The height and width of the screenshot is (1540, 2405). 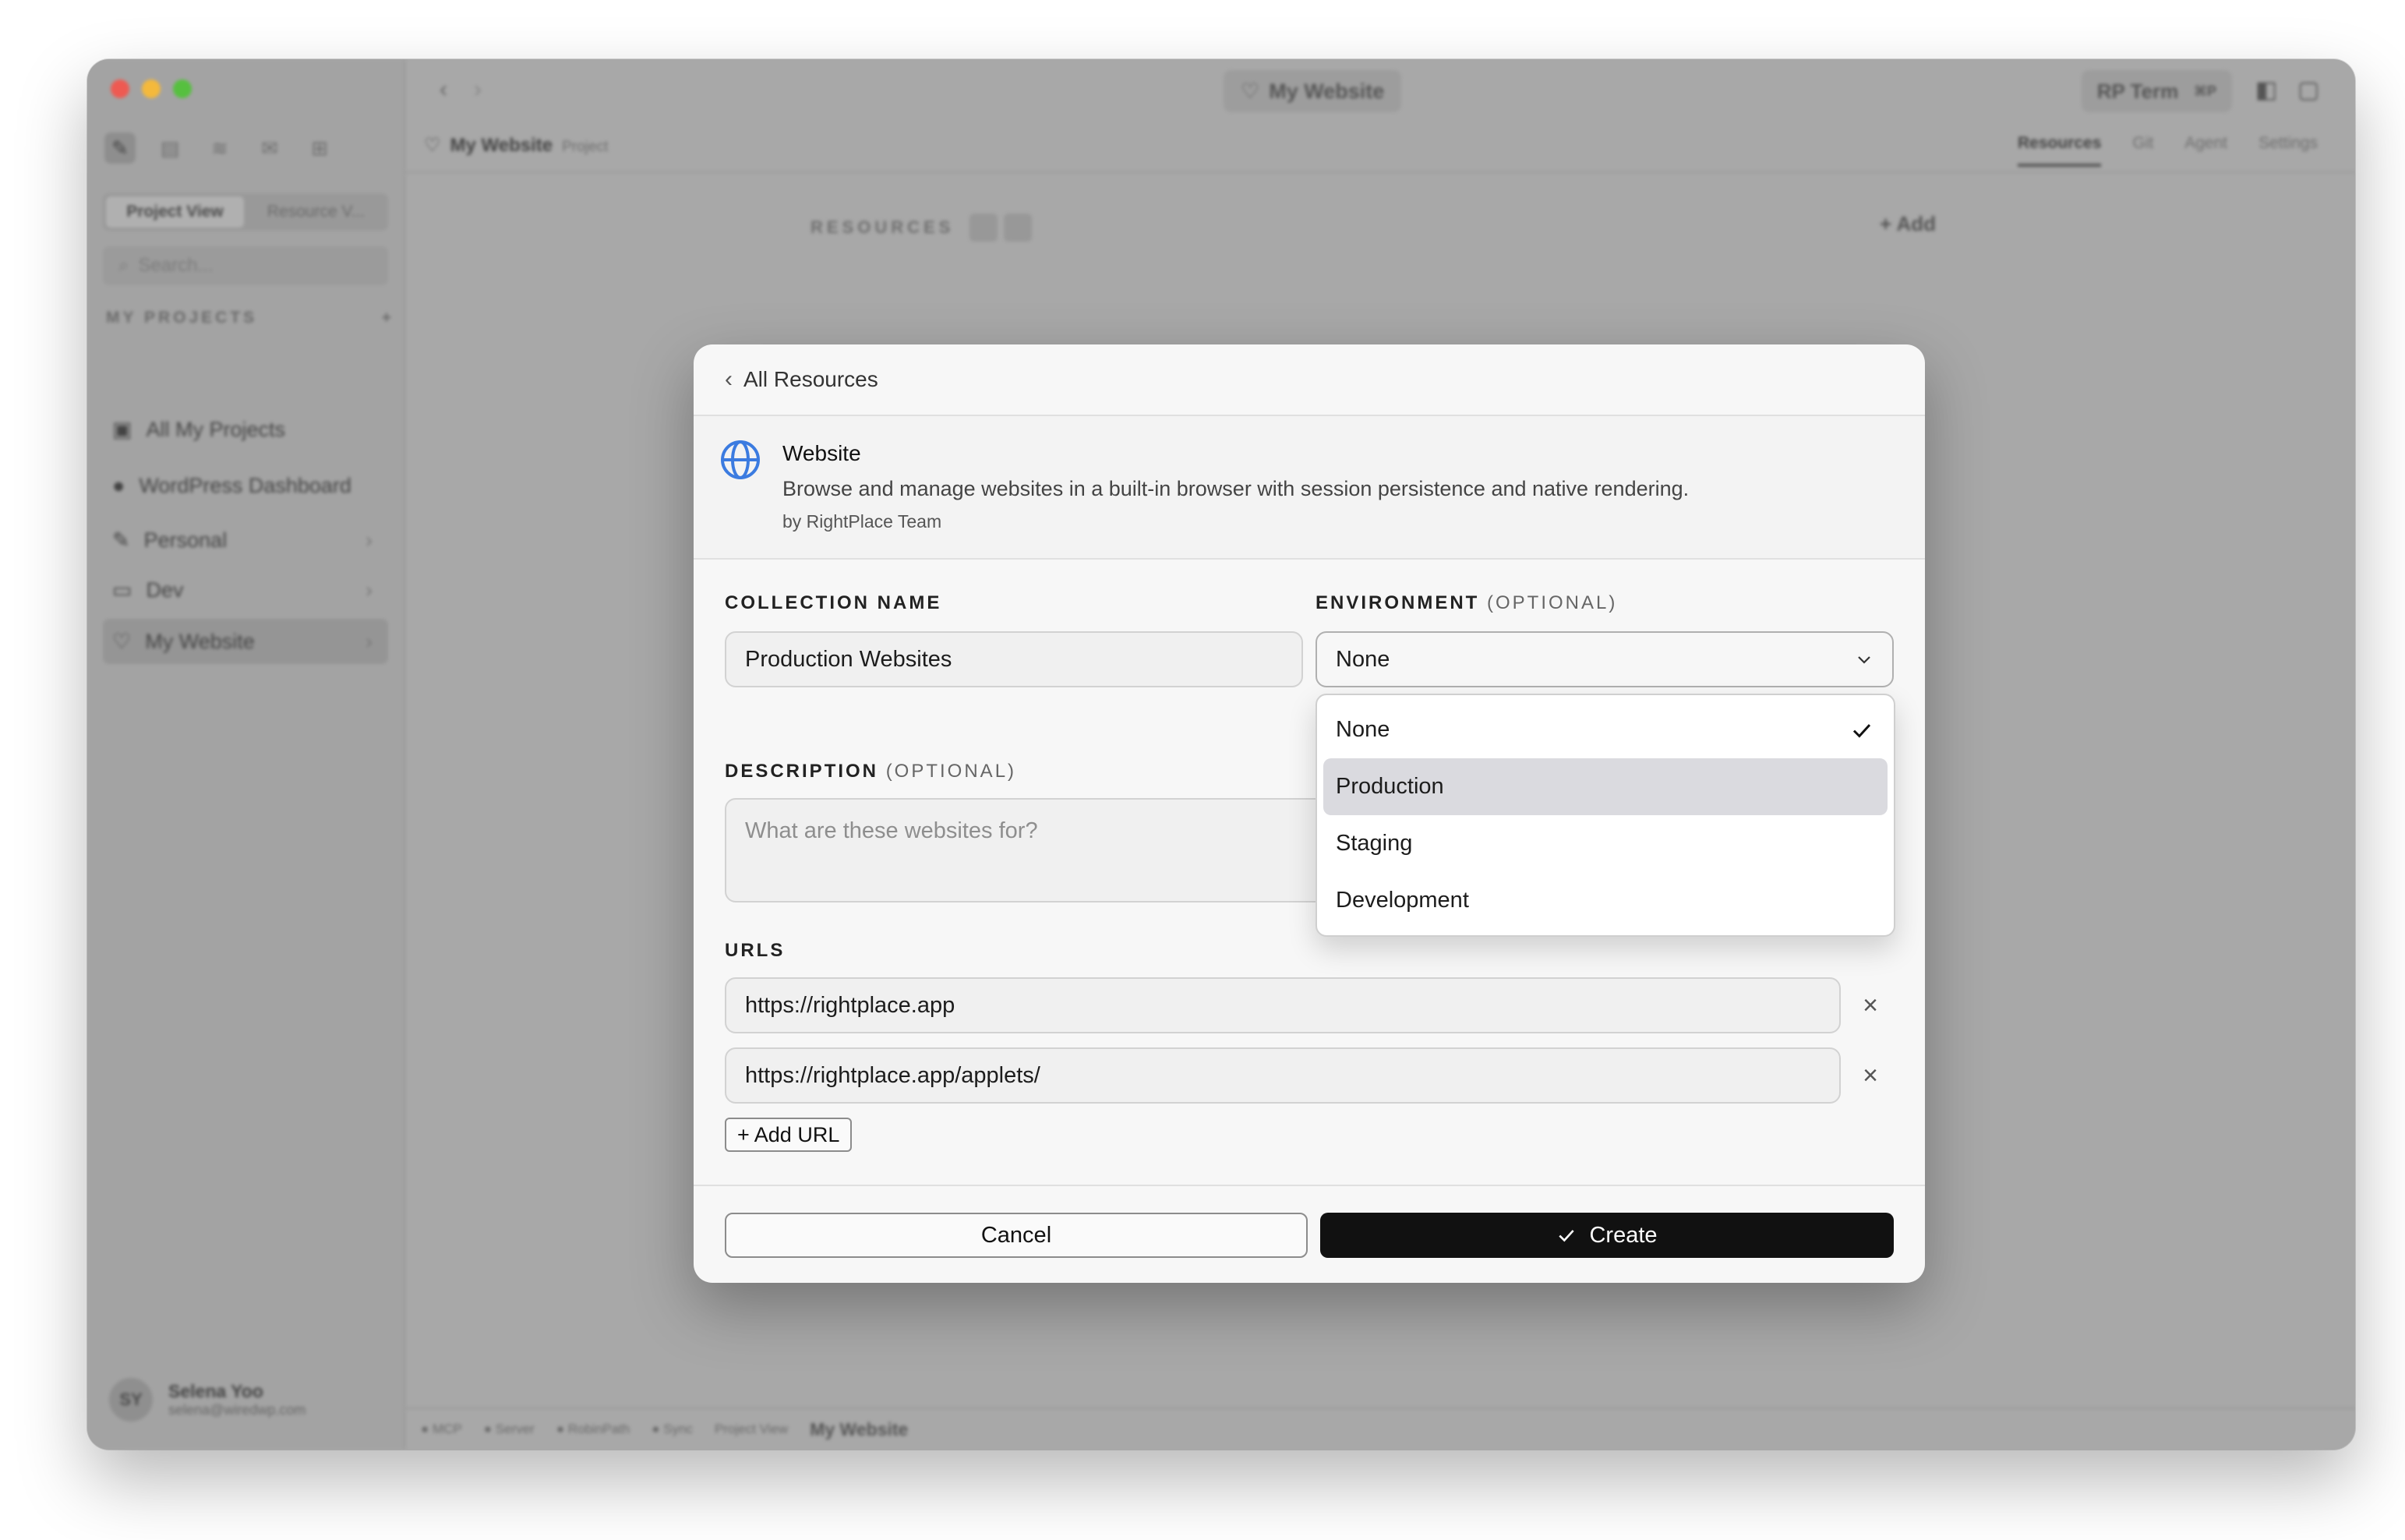 I want to click on label-text: COLLECTION NAME, so click(x=833, y=602).